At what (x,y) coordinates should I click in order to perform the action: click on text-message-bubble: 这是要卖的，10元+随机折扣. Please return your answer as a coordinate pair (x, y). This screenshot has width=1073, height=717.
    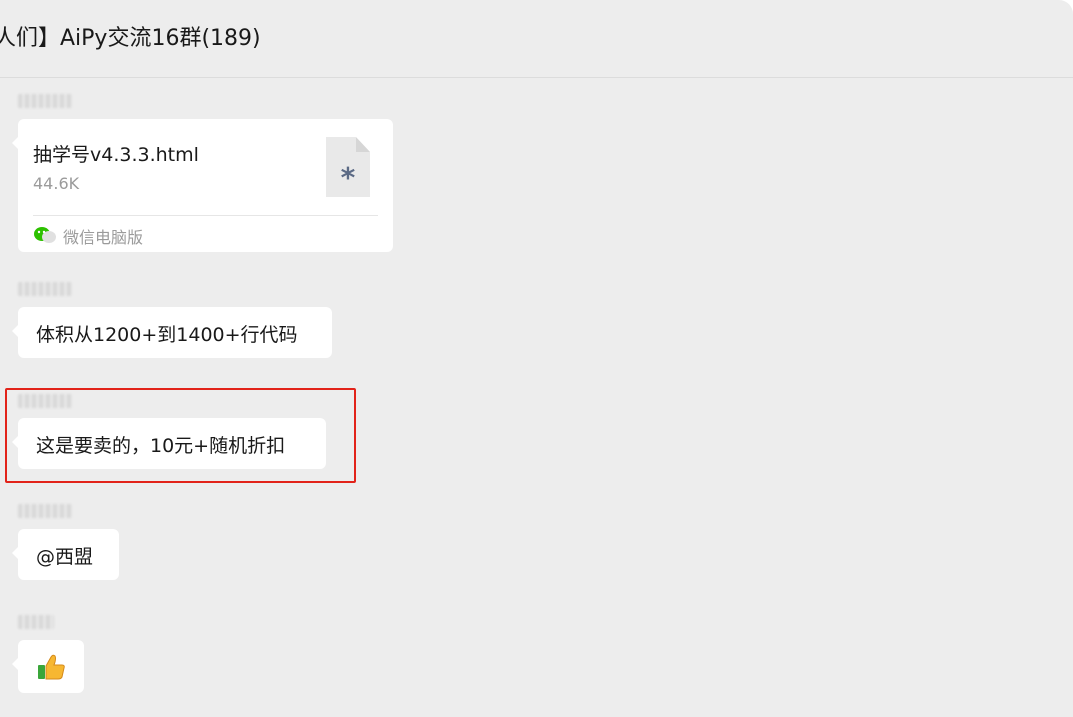
    Looking at the image, I should click on (169, 443).